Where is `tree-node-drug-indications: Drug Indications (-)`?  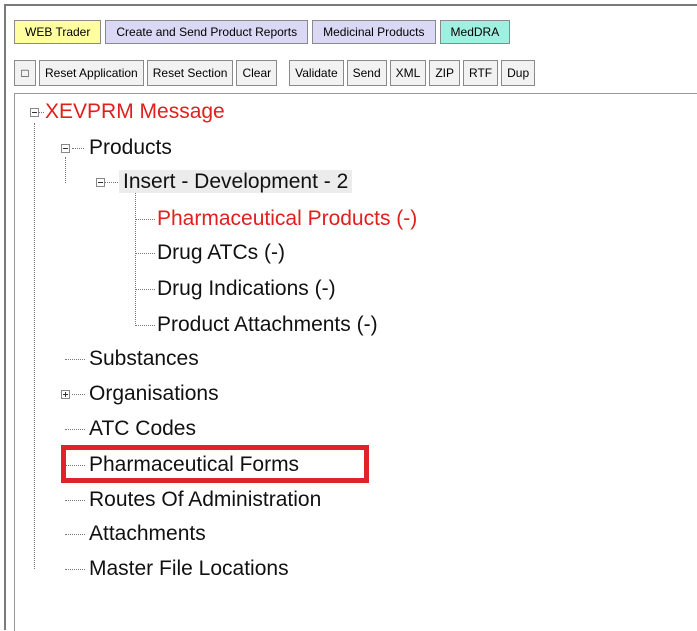
tree-node-drug-indications: Drug Indications (-) is located at coordinates (246, 289).